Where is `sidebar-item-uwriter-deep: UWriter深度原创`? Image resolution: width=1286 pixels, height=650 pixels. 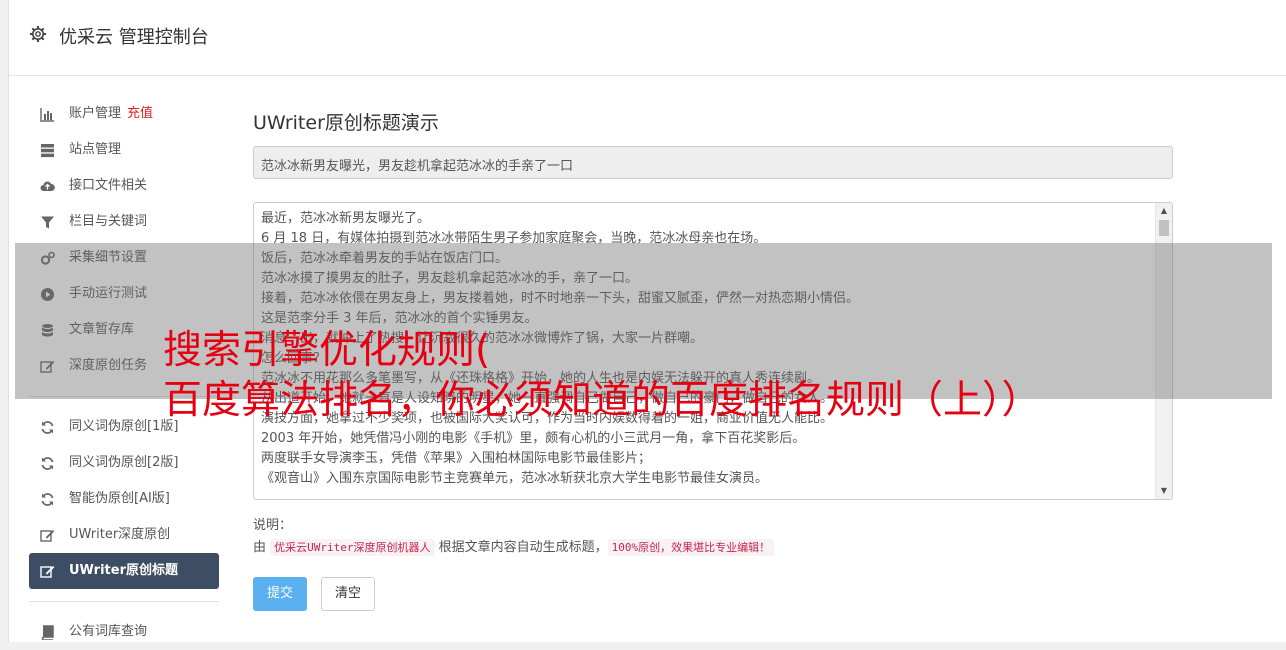 sidebar-item-uwriter-deep: UWriter深度原创 is located at coordinates (124, 535).